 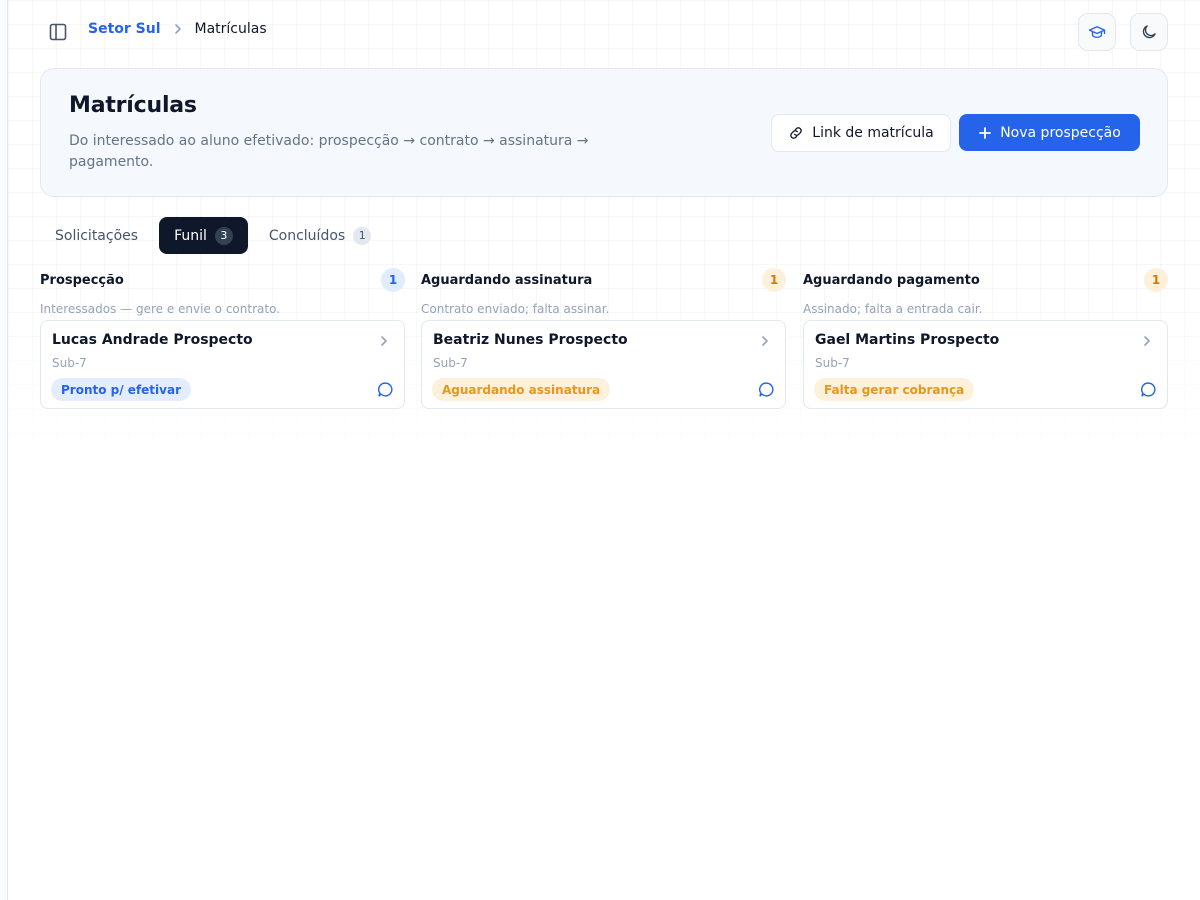 I want to click on tab-bar: Solicitações Funil 3 Concluídos 1, so click(x=213, y=235).